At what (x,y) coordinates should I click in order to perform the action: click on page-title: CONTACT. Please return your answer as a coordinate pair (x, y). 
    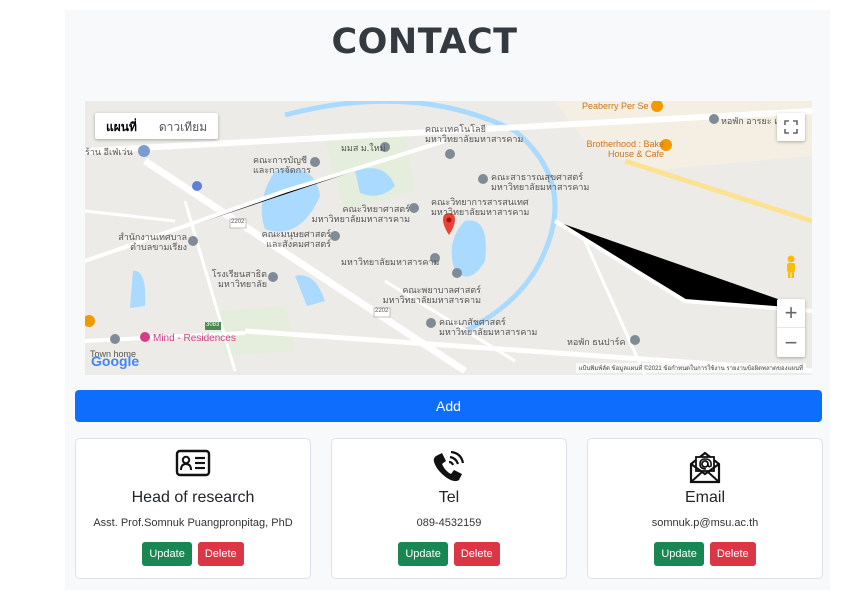
    Looking at the image, I should click on (424, 42).